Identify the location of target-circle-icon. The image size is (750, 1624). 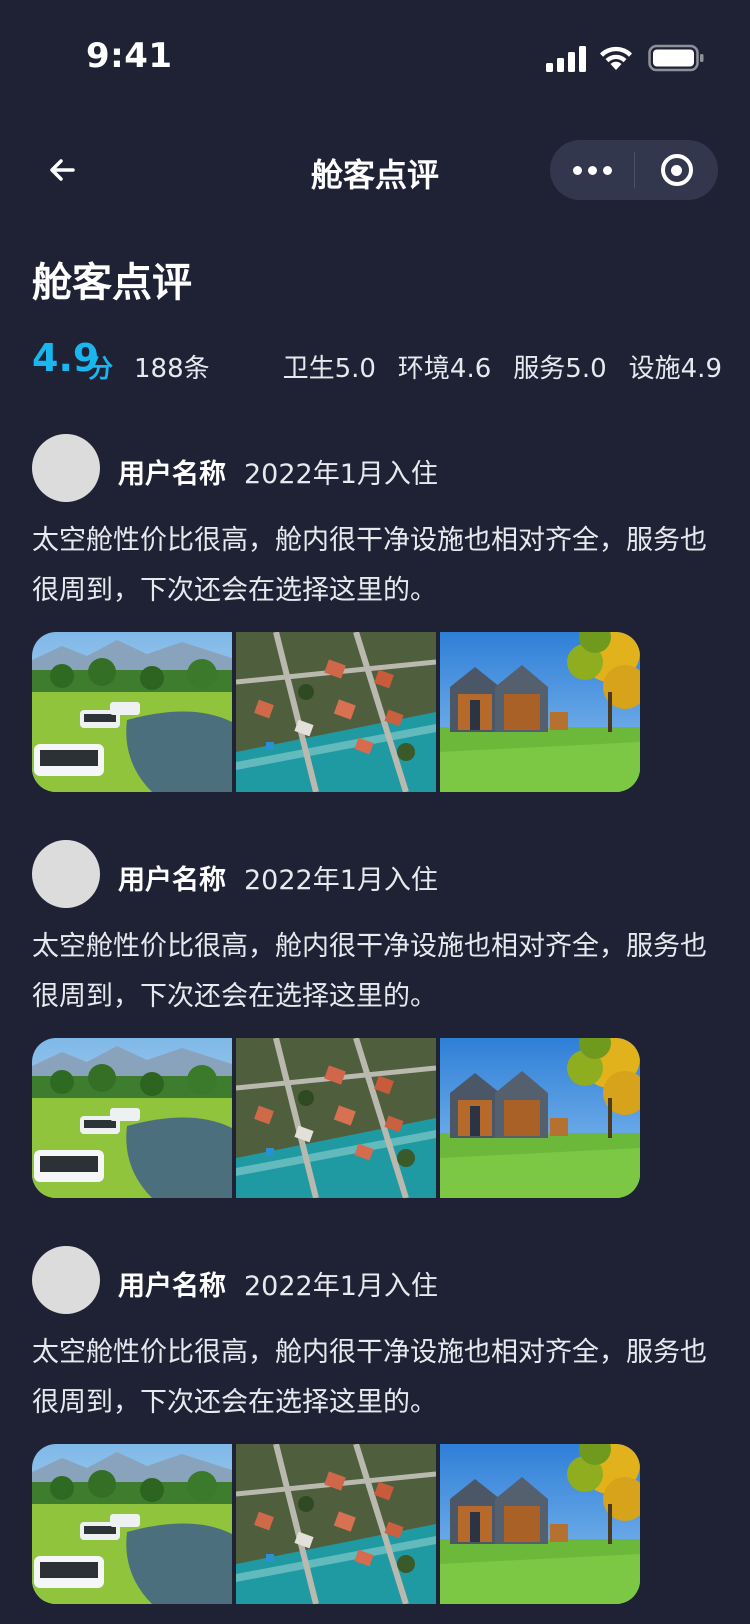
(676, 170).